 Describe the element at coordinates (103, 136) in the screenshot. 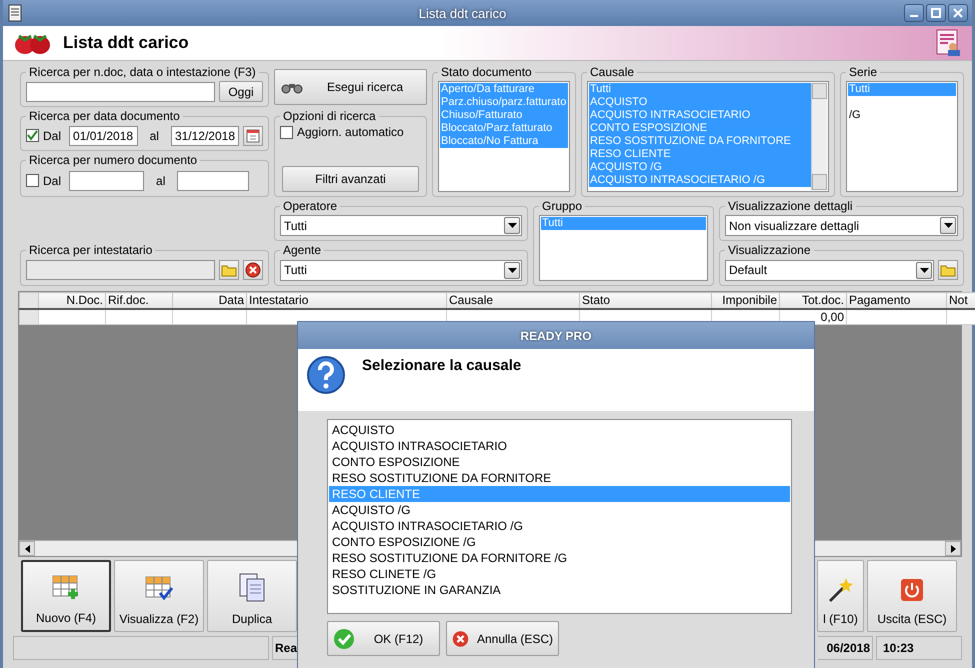

I see `date-field: 01/01/2018` at that location.